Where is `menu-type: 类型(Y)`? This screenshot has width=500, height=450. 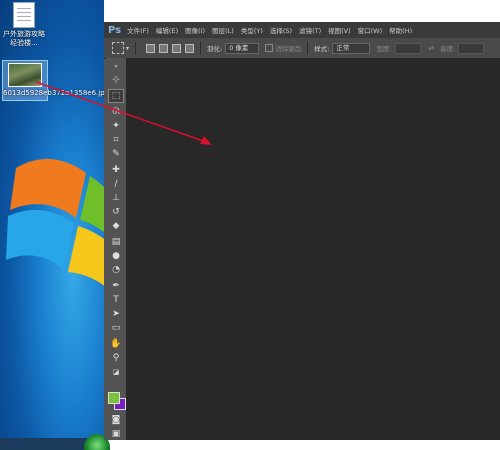 menu-type: 类型(Y) is located at coordinates (252, 30).